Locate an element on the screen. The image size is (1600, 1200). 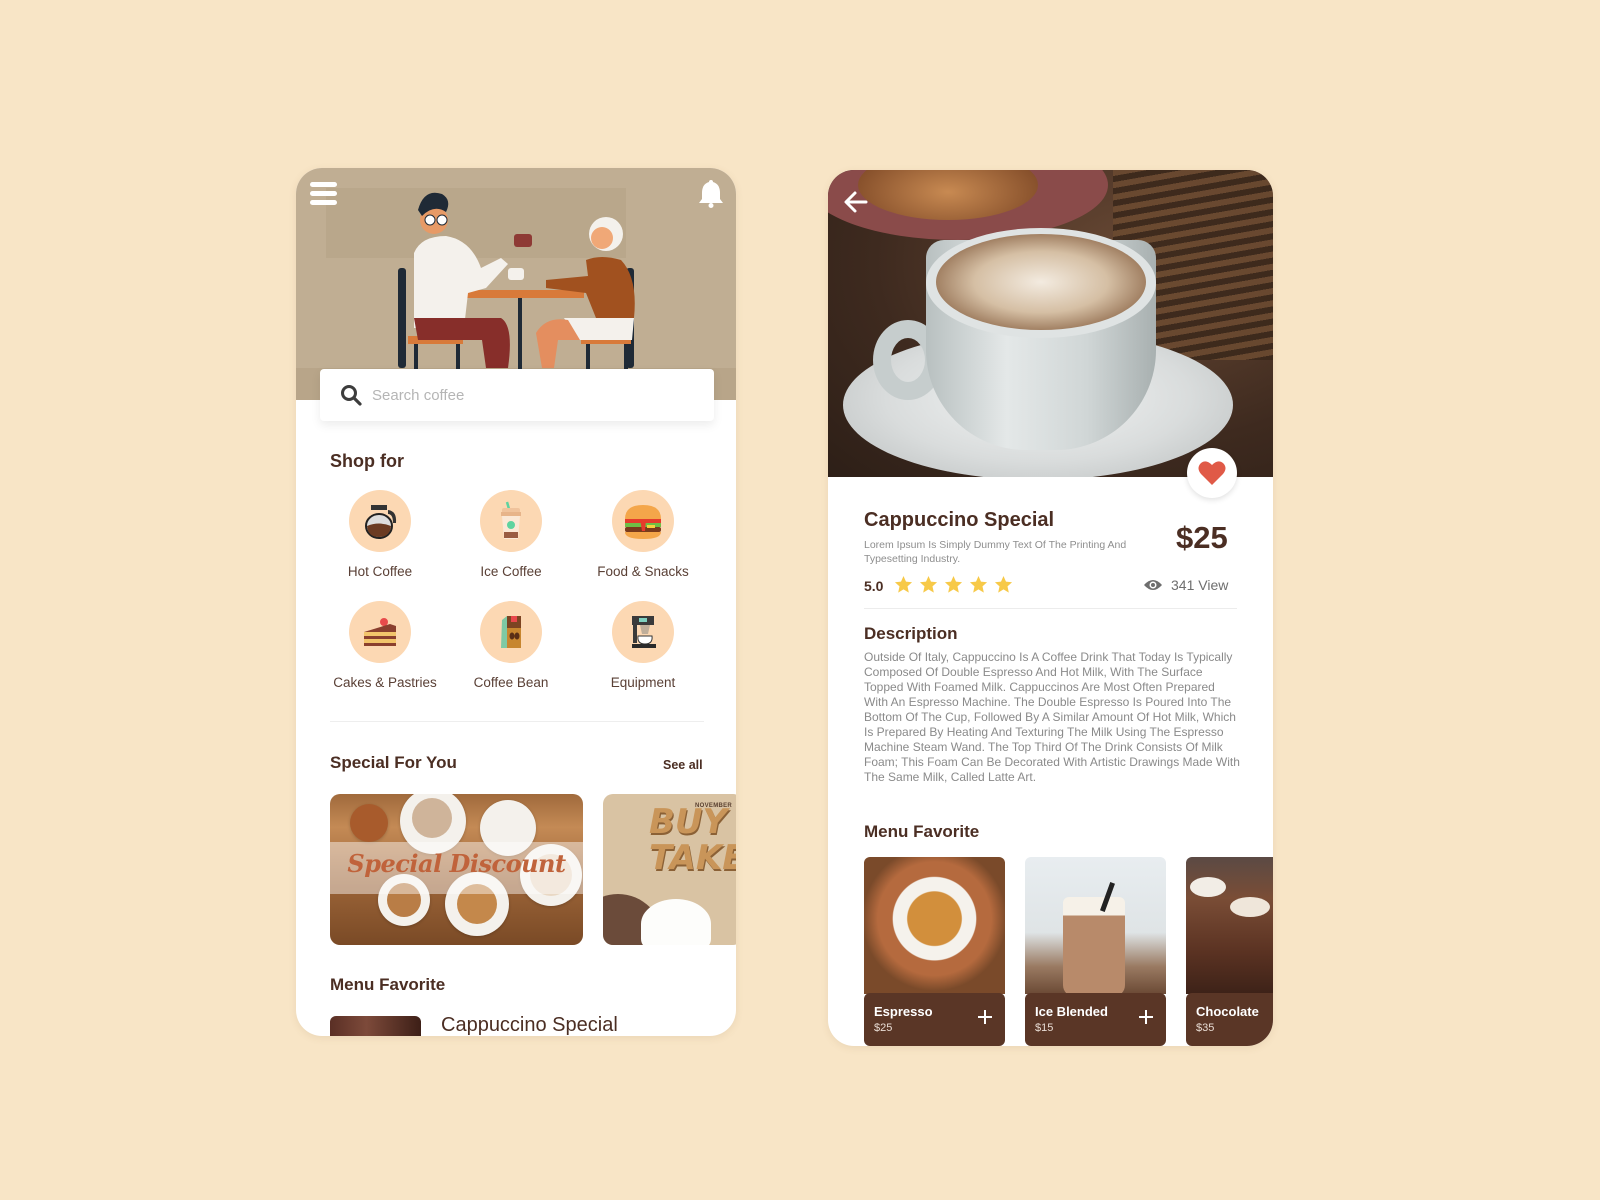
category-label: Hot Coffee is located at coordinates (380, 571).